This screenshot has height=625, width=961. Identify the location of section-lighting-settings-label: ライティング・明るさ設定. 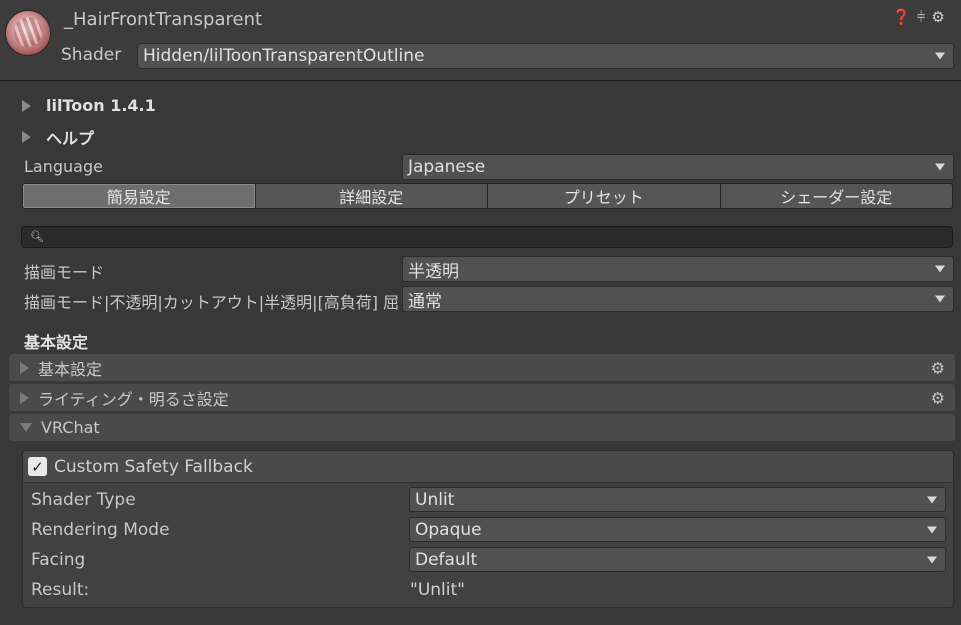
(133, 399).